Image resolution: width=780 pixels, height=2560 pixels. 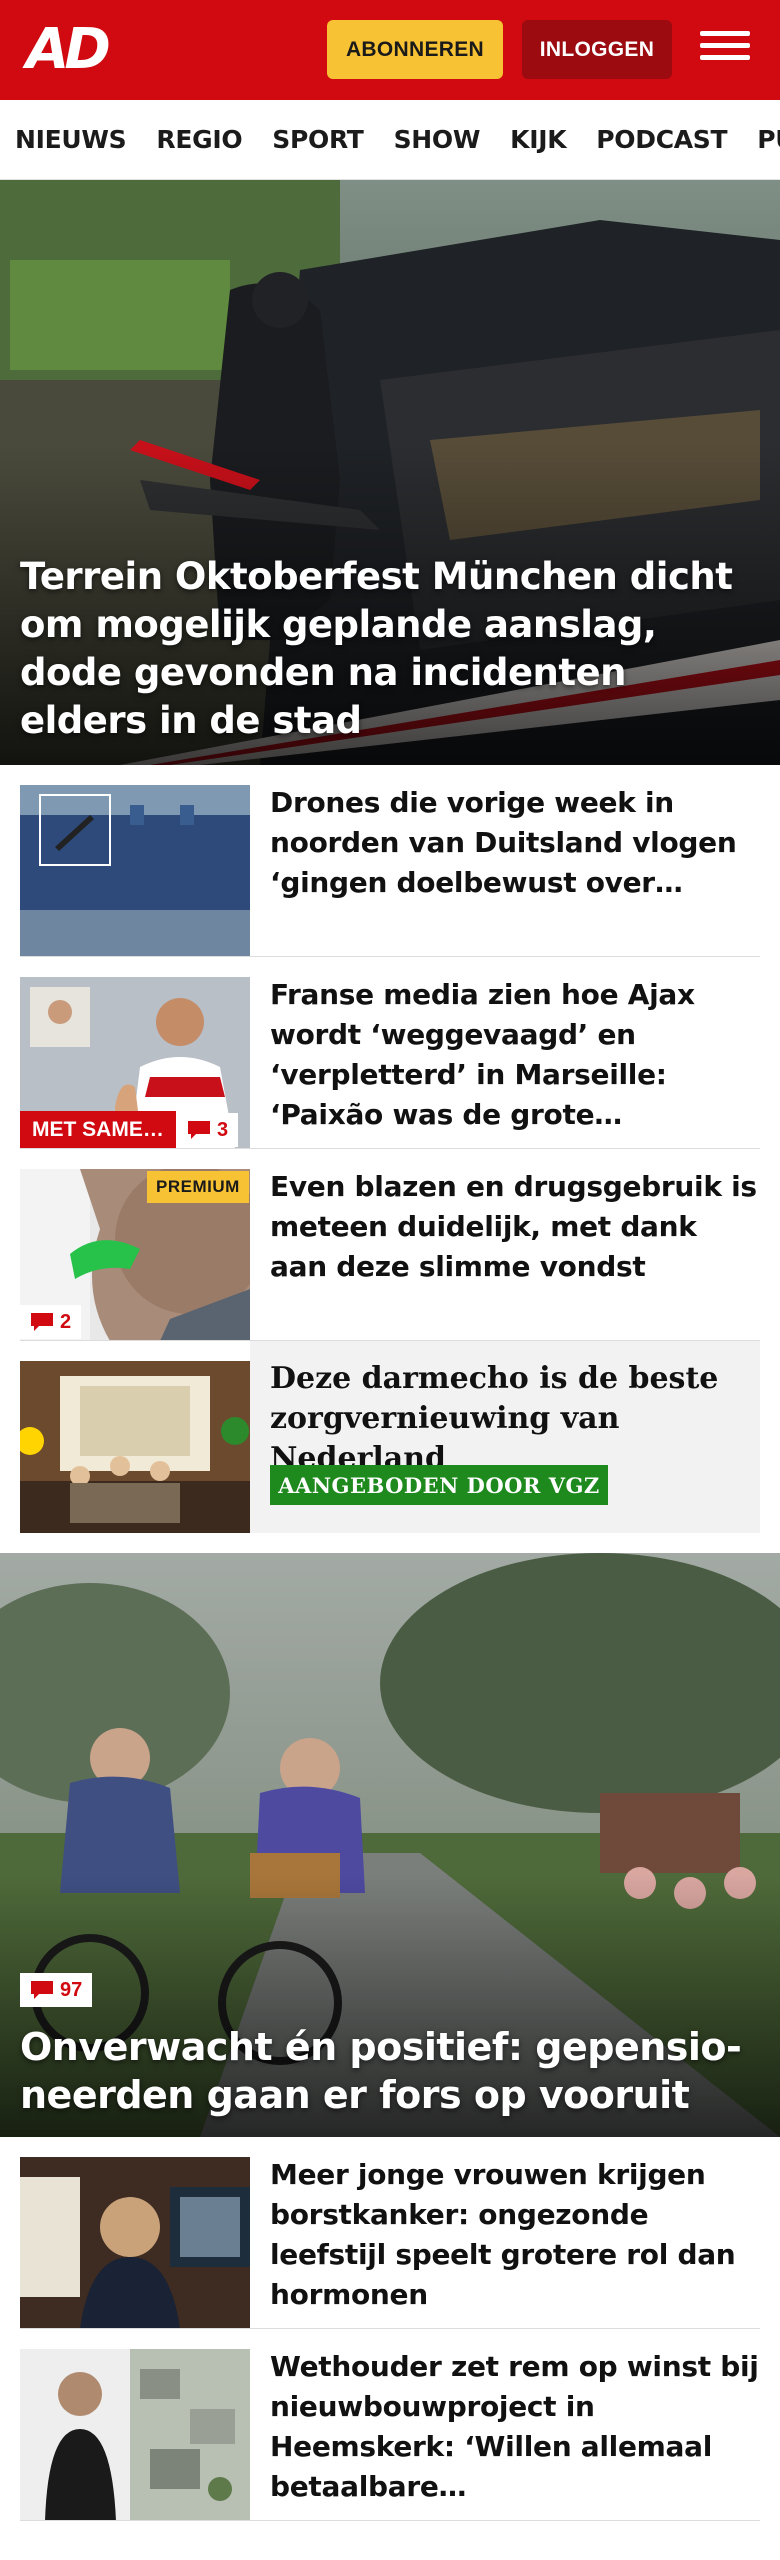 I want to click on hamburger-menu-icon, so click(x=725, y=49).